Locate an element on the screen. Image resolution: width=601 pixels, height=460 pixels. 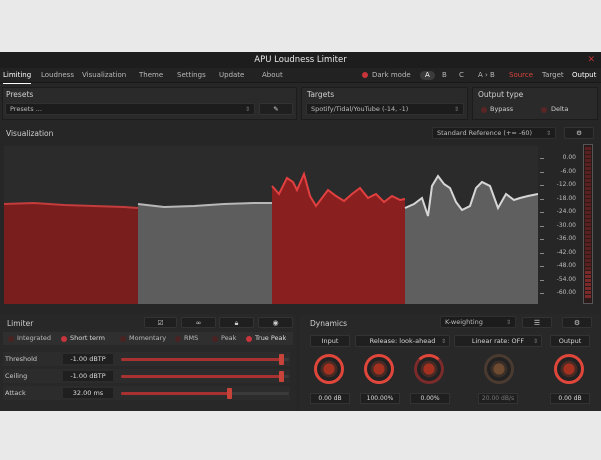
edit-preset-button: ✎ is located at coordinates (276, 109).